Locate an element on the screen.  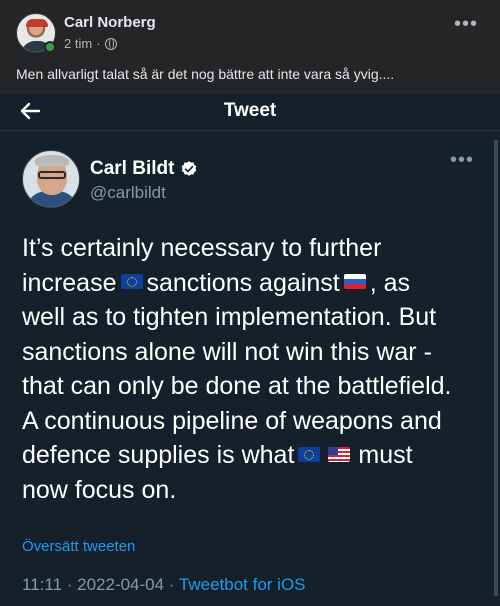
russia-flag-icon is located at coordinates (354, 282).